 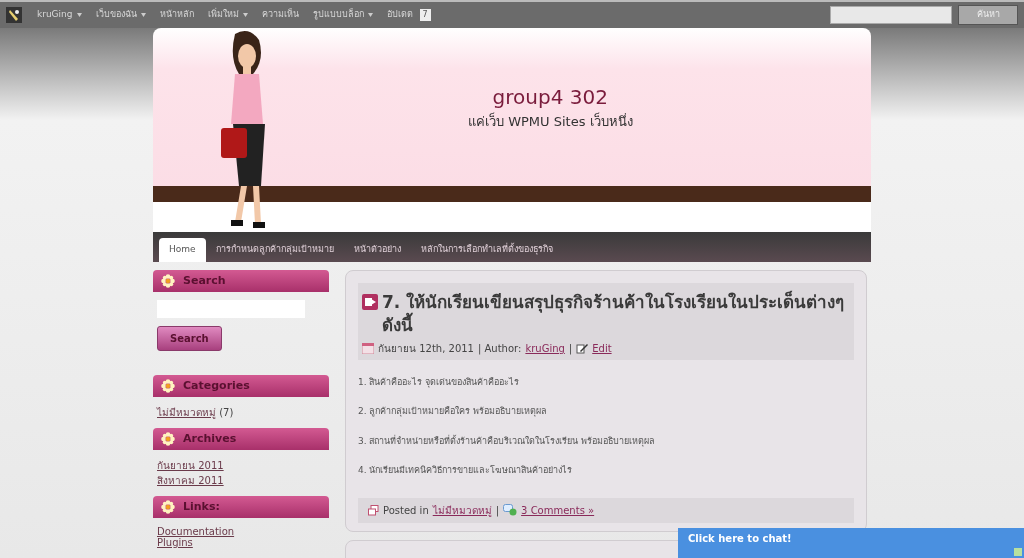 What do you see at coordinates (466, 471) in the screenshot?
I see `list-item-text: 4. นักเรียนมีเทคนิควิธีการขายและโฆษณาสินค้าอย่างไร` at bounding box center [466, 471].